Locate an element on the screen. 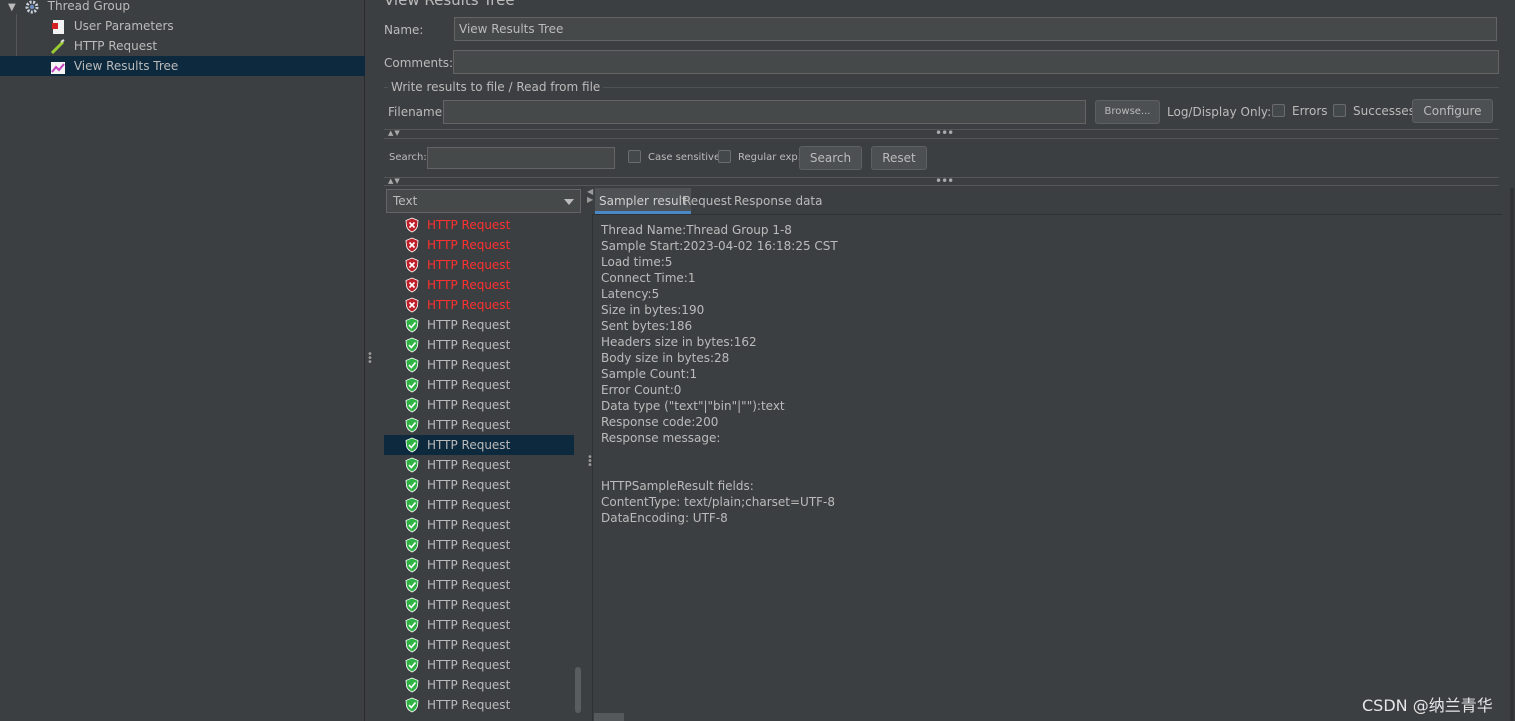 This screenshot has width=1515, height=721. name-field: View Results Tree is located at coordinates (975, 29).